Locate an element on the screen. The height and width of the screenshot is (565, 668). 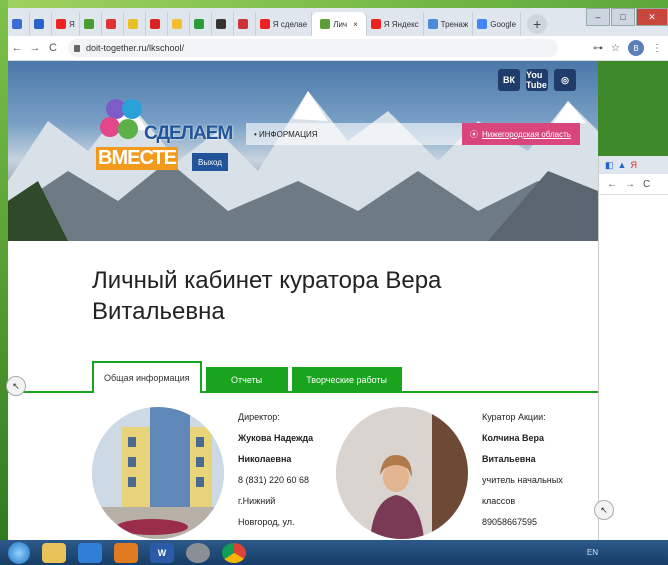
logo-text-line2: ВМЕСТЕ is located at coordinates (137, 158).